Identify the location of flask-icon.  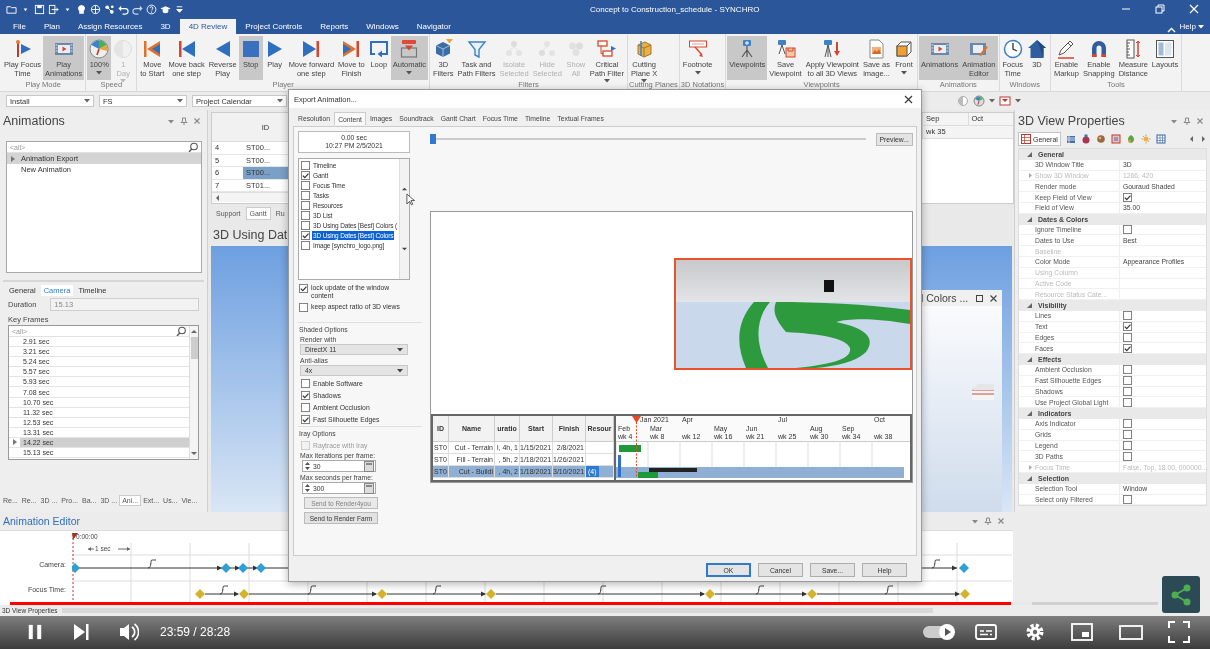
(1085, 139).